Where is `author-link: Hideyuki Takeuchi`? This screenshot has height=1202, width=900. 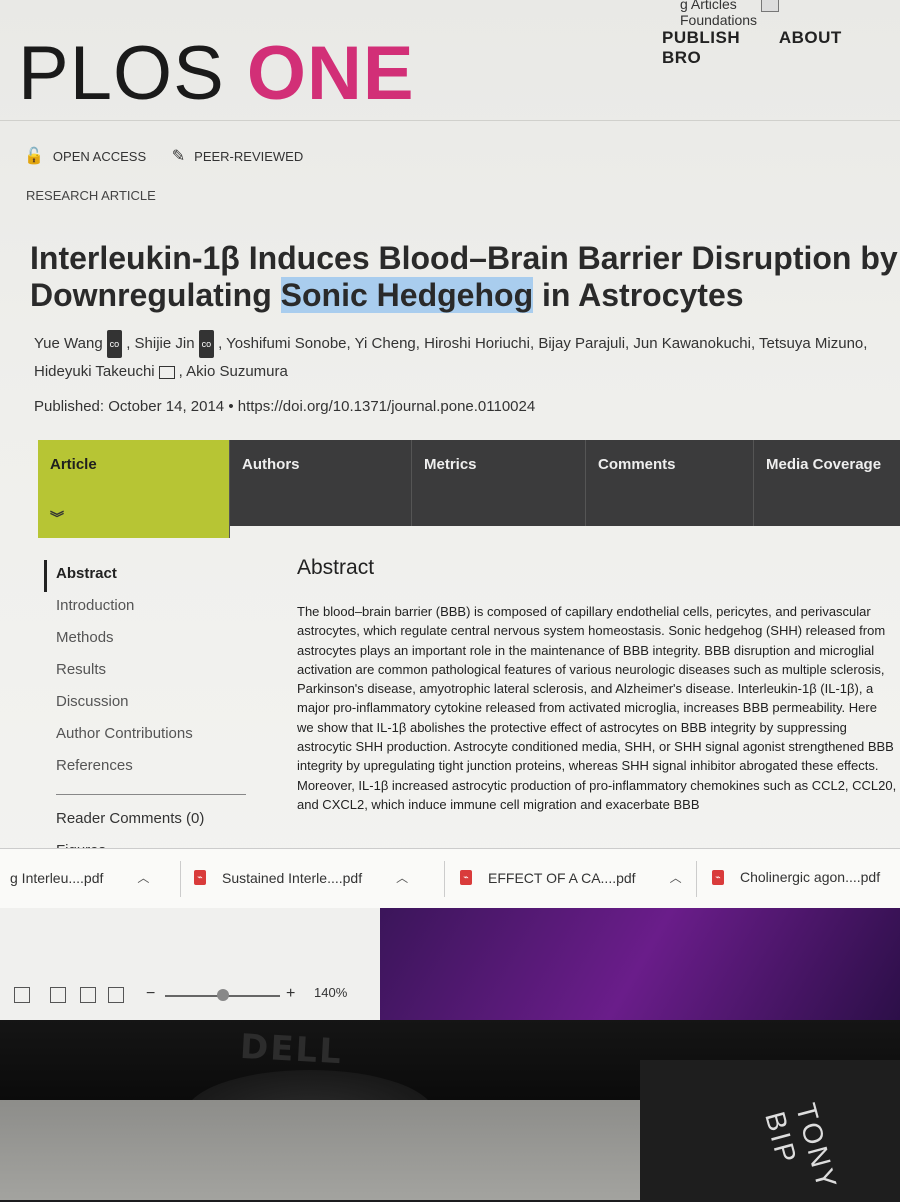
author-link: Hideyuki Takeuchi is located at coordinates (94, 371).